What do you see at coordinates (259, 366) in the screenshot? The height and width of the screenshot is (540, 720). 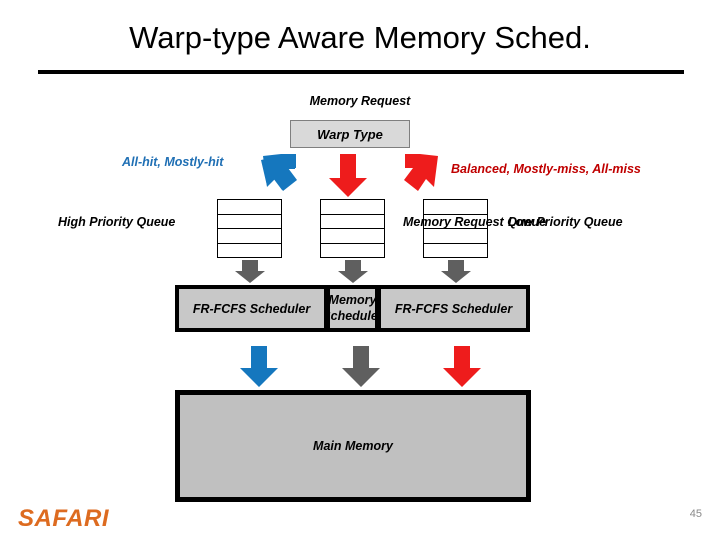 I see `blue-arrow-to-memory-icon` at bounding box center [259, 366].